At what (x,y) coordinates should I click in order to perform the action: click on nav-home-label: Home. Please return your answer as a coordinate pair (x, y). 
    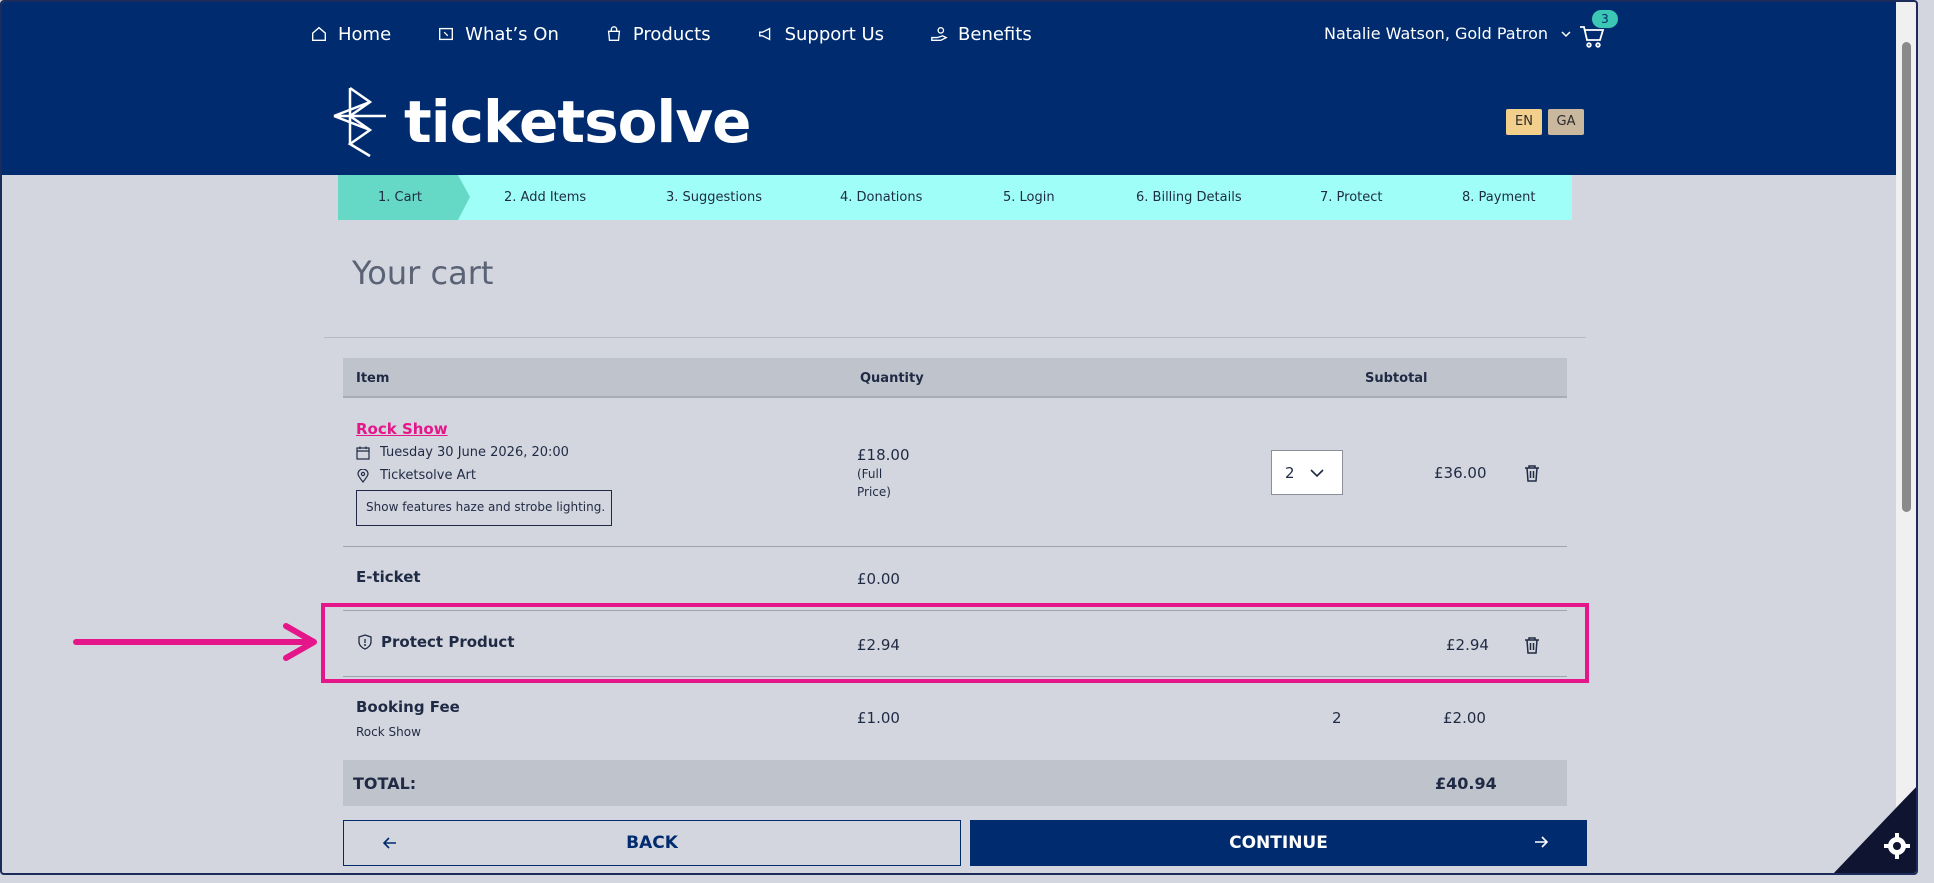
    Looking at the image, I should click on (365, 34).